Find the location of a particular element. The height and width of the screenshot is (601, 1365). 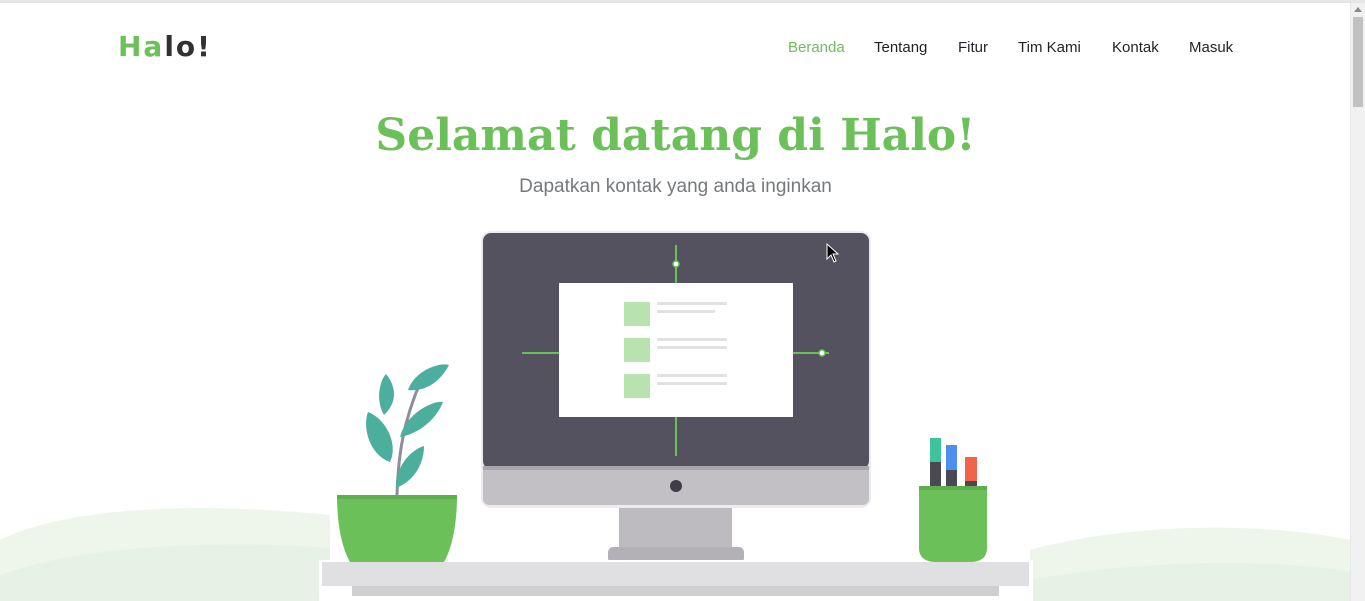

nav-item-beranda: Beranda is located at coordinates (816, 48).